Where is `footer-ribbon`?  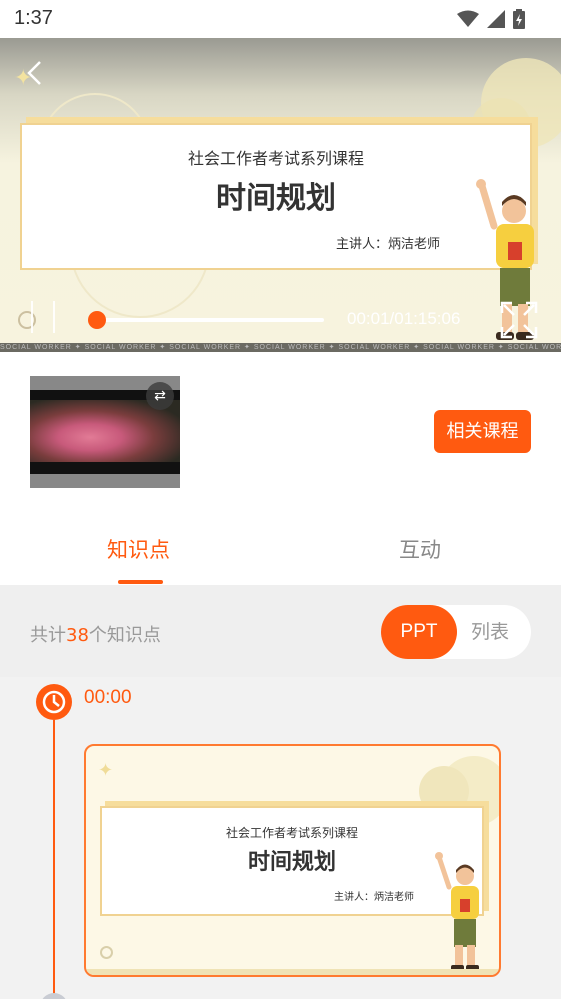 footer-ribbon is located at coordinates (292, 972).